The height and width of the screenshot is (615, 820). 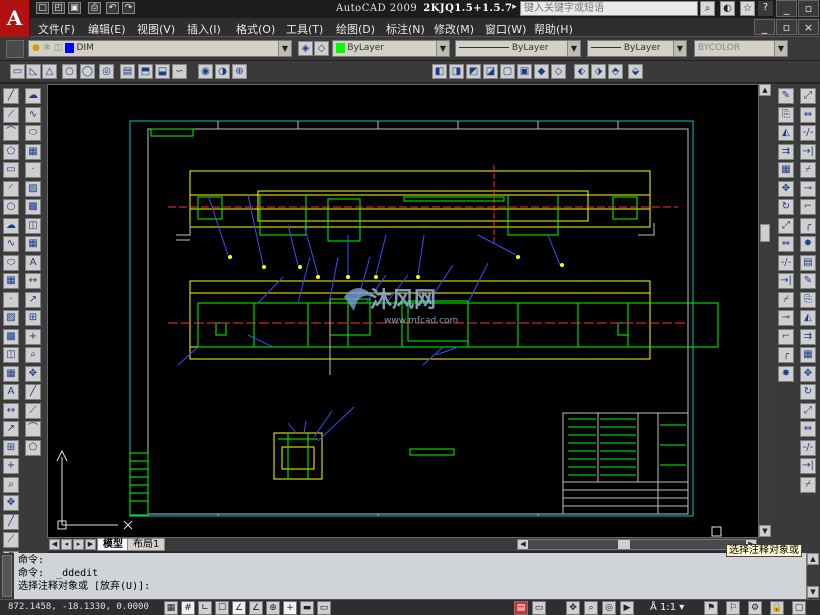 What do you see at coordinates (33, 355) in the screenshot?
I see `zoom-icon: ⌕` at bounding box center [33, 355].